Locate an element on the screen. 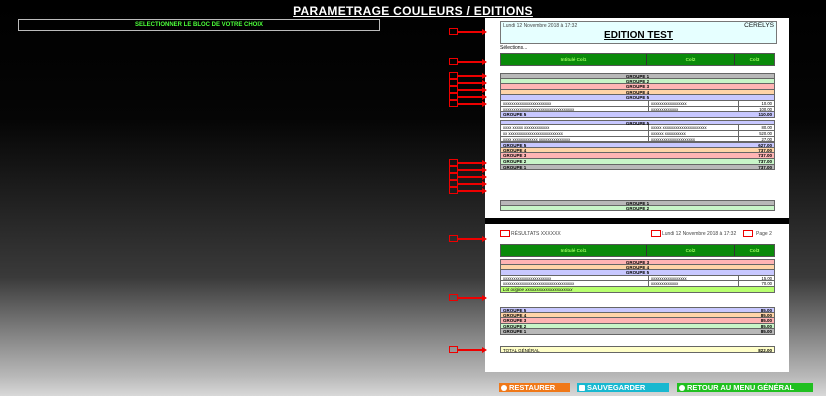  group-5-header: GROUPE 5 is located at coordinates (637, 122).